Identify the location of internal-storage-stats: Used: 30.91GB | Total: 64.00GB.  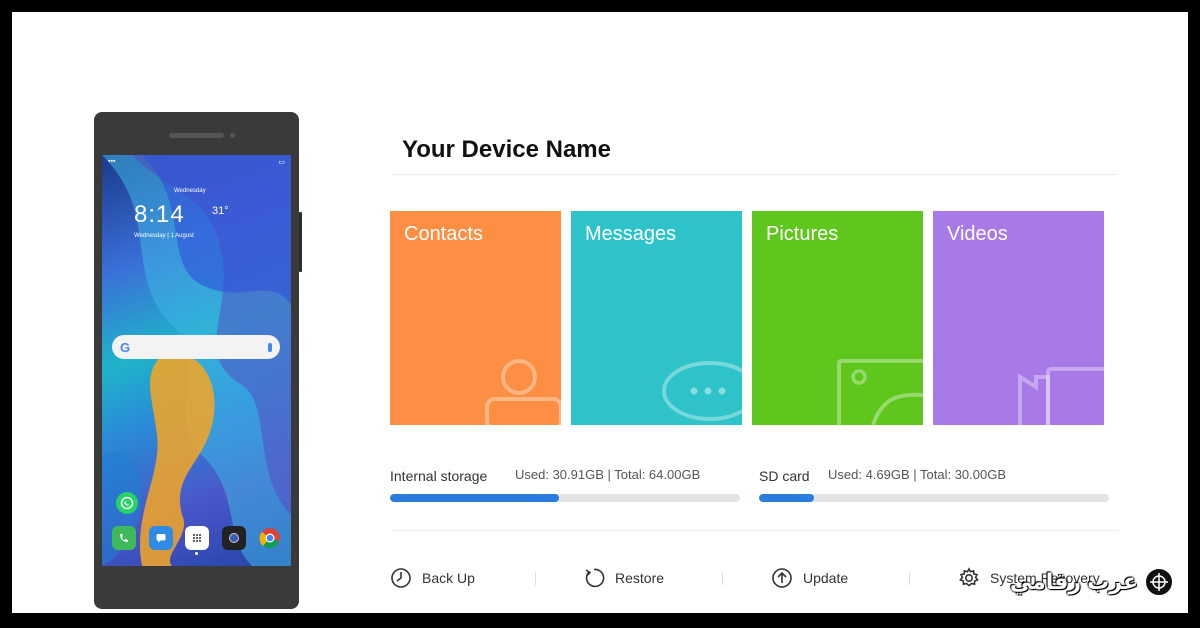
(608, 474).